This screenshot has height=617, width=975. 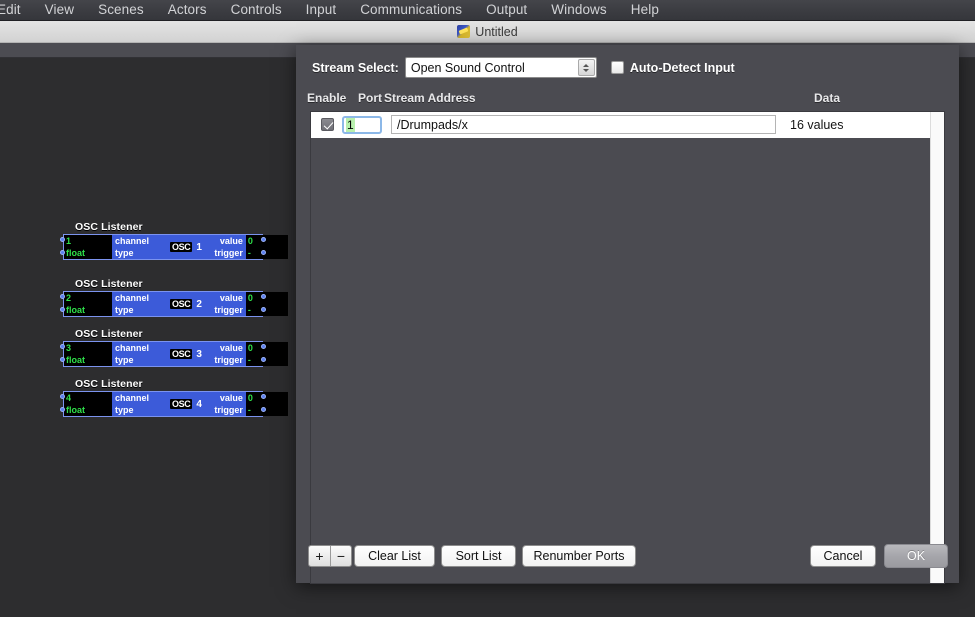 What do you see at coordinates (117, 298) in the screenshot?
I see `node-input-channel: 2 channel` at bounding box center [117, 298].